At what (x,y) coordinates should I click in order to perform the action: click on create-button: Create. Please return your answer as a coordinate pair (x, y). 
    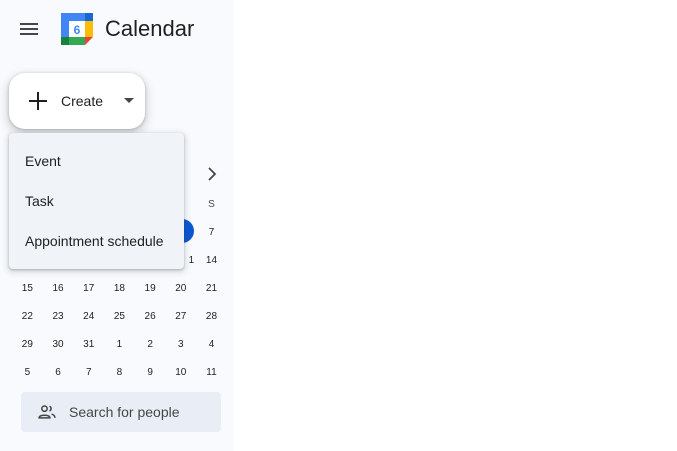
    Looking at the image, I should click on (77, 101).